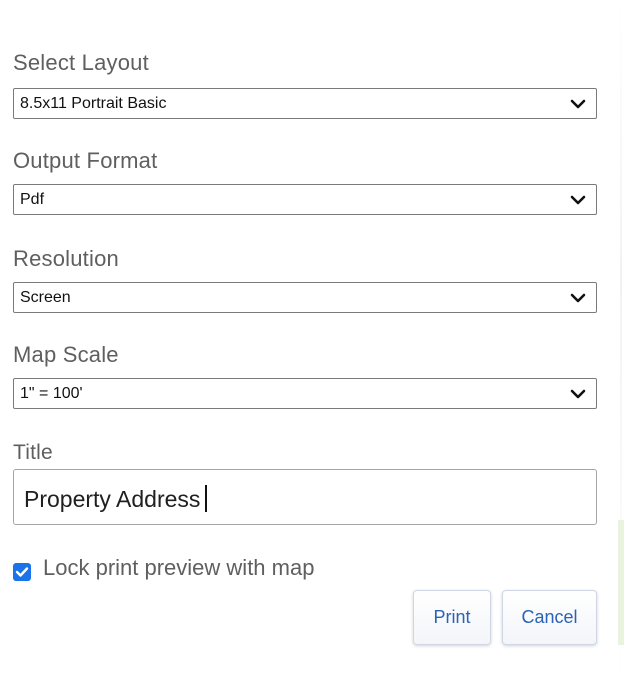  I want to click on output-format-select-value: Pdf, so click(32, 199).